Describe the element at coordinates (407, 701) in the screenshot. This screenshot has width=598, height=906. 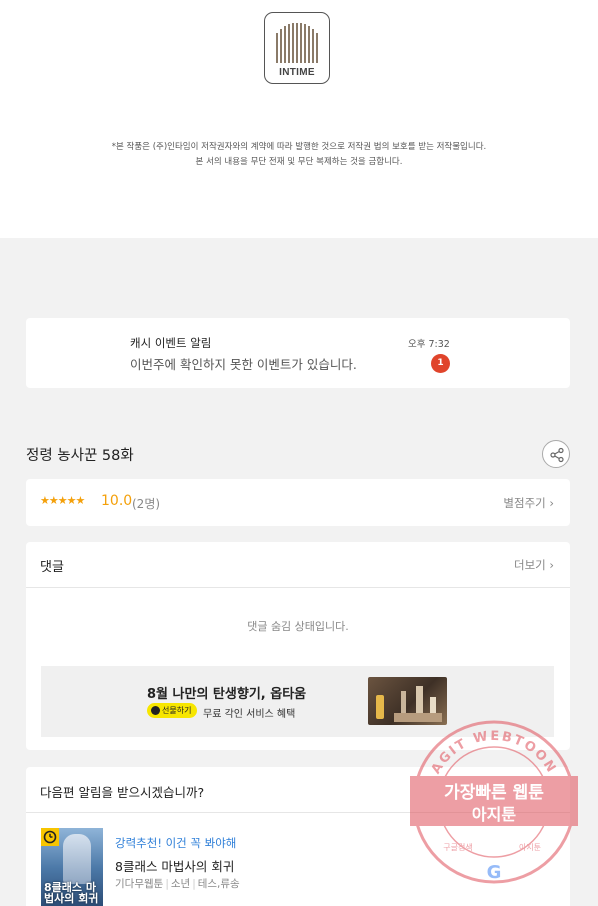
I see `ad-product-image` at that location.